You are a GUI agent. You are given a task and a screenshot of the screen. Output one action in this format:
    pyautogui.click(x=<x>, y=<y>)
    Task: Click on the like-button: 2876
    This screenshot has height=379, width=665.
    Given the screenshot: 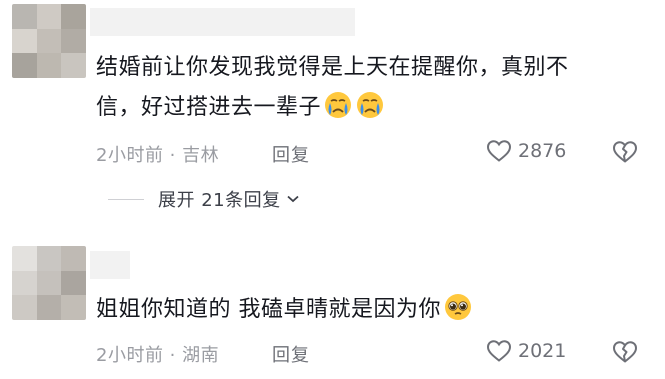 What is the action you would take?
    pyautogui.click(x=526, y=151)
    